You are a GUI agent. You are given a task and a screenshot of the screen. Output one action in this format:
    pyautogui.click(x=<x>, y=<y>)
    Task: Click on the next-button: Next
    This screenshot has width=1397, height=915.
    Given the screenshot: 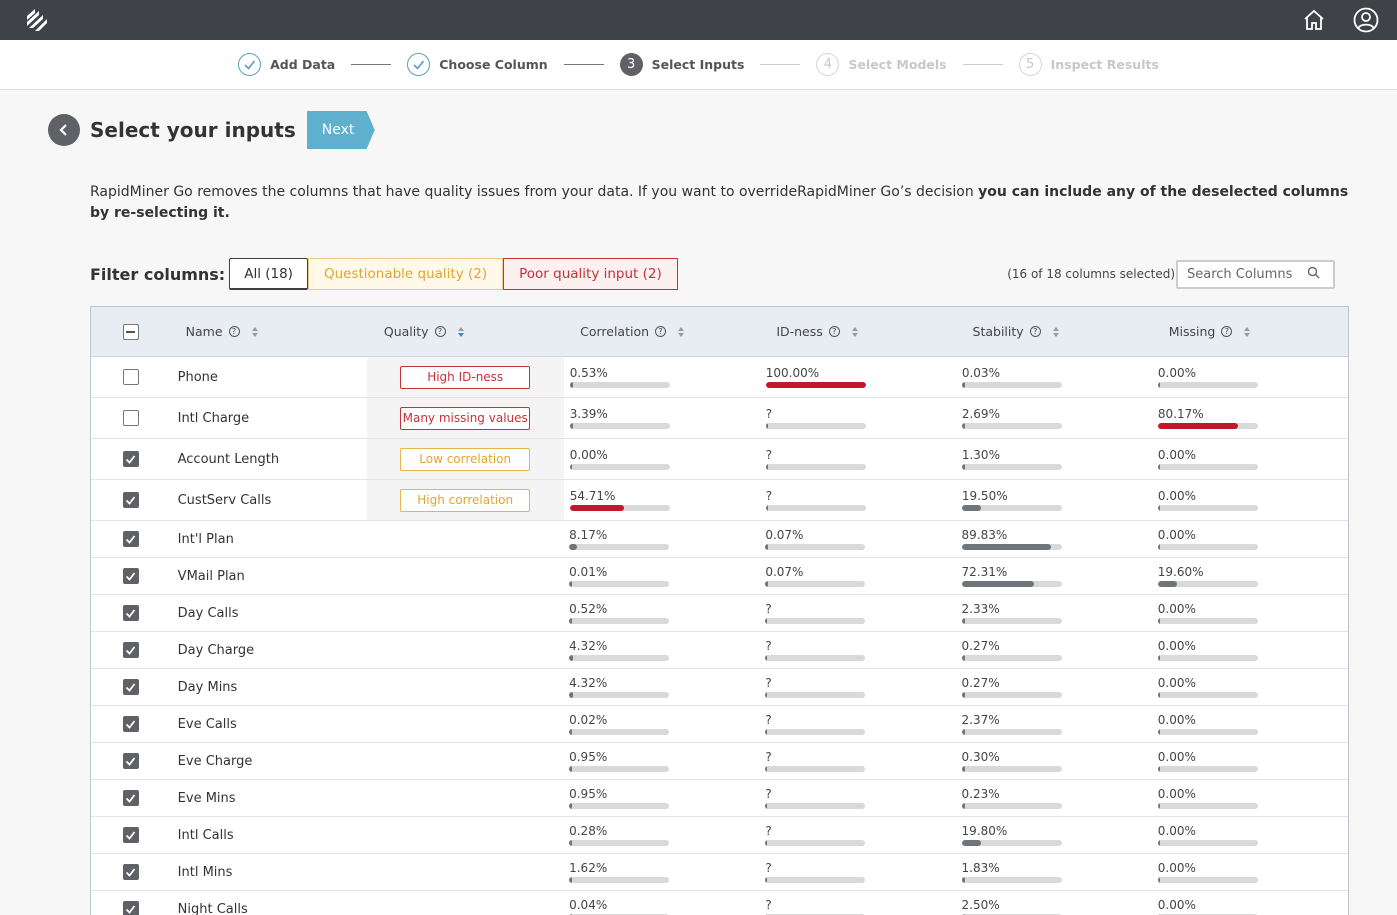 What is the action you would take?
    pyautogui.click(x=340, y=130)
    